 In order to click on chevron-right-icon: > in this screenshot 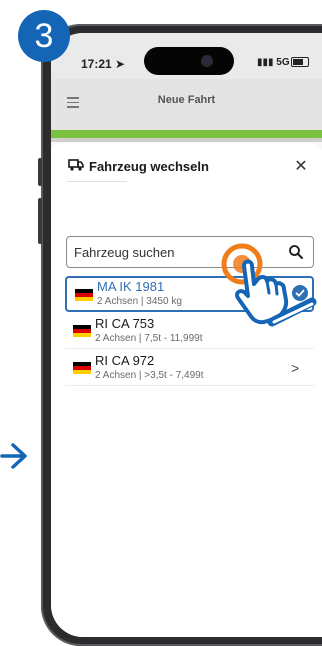, I will do `click(295, 368)`.